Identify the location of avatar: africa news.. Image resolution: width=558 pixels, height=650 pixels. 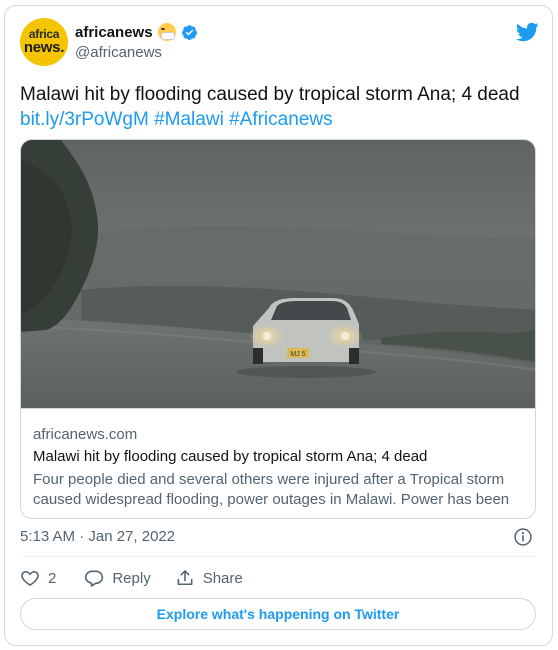
(44, 42).